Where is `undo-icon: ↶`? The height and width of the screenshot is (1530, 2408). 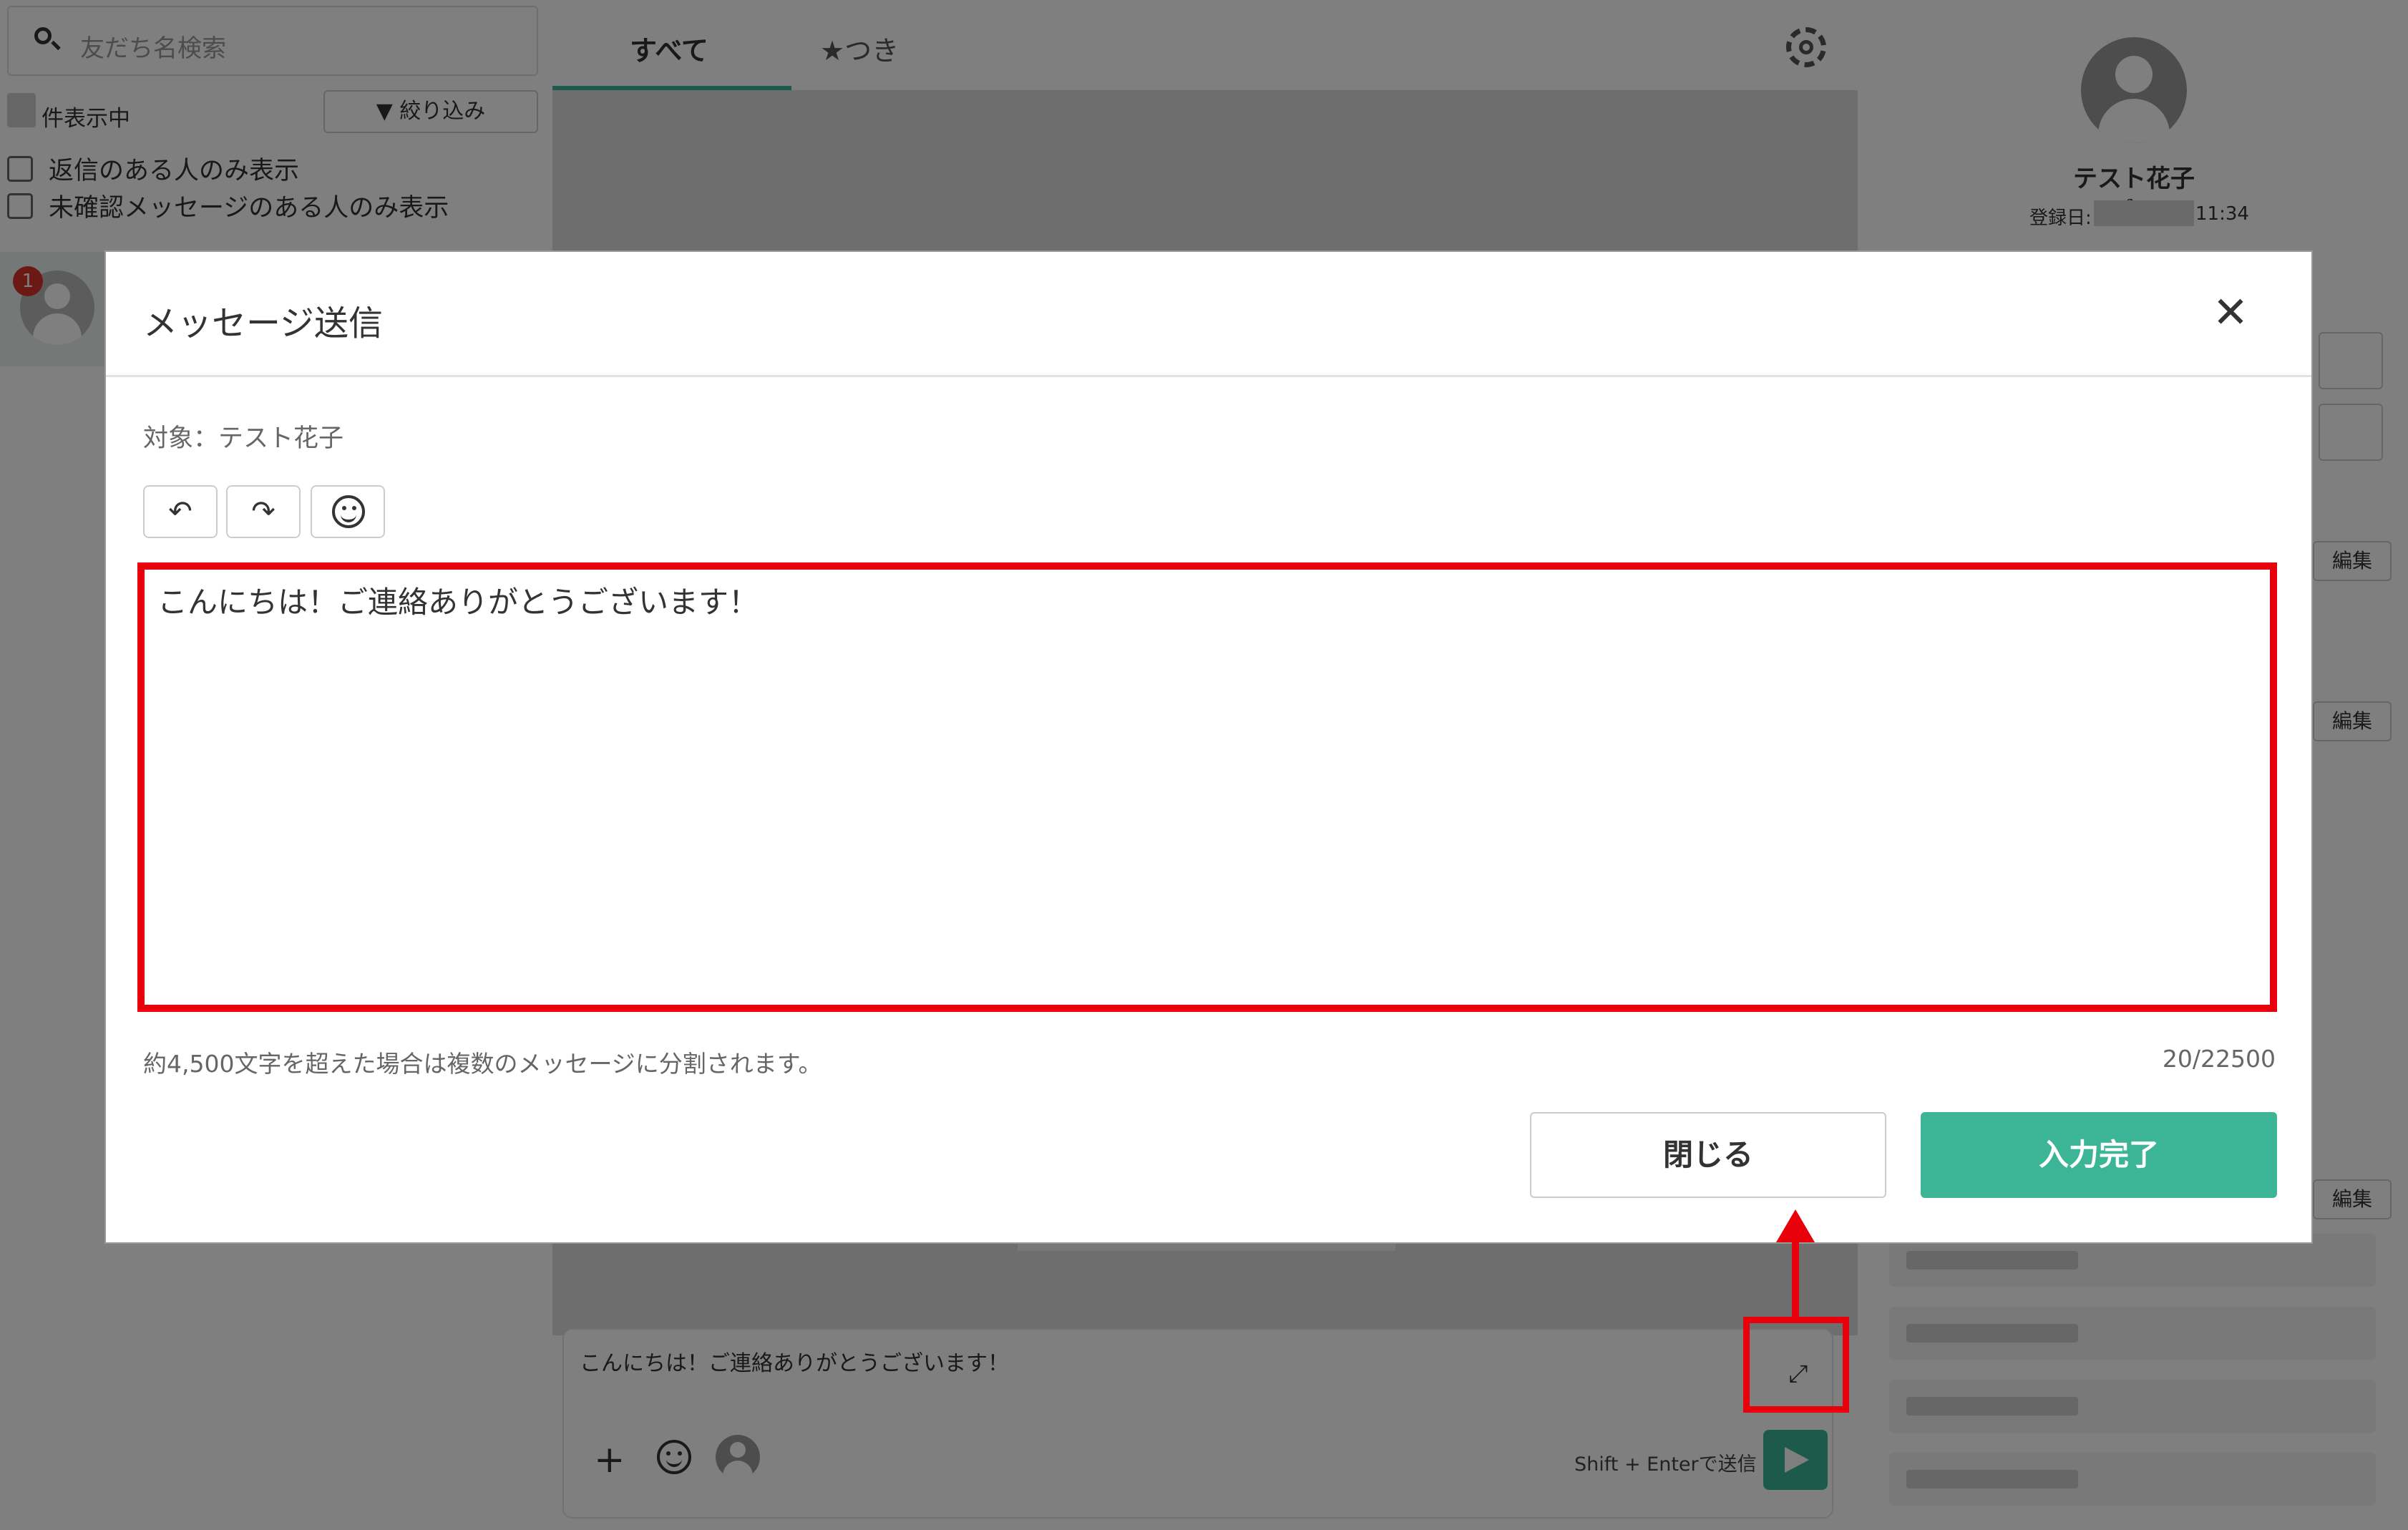 undo-icon: ↶ is located at coordinates (180, 511).